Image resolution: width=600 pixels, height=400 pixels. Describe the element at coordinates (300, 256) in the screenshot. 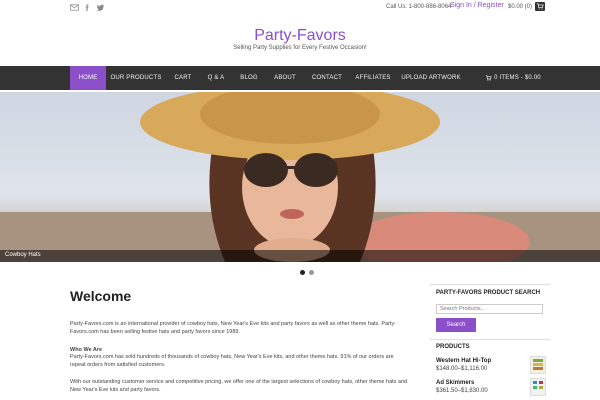

I see `slider-caption-bar` at that location.